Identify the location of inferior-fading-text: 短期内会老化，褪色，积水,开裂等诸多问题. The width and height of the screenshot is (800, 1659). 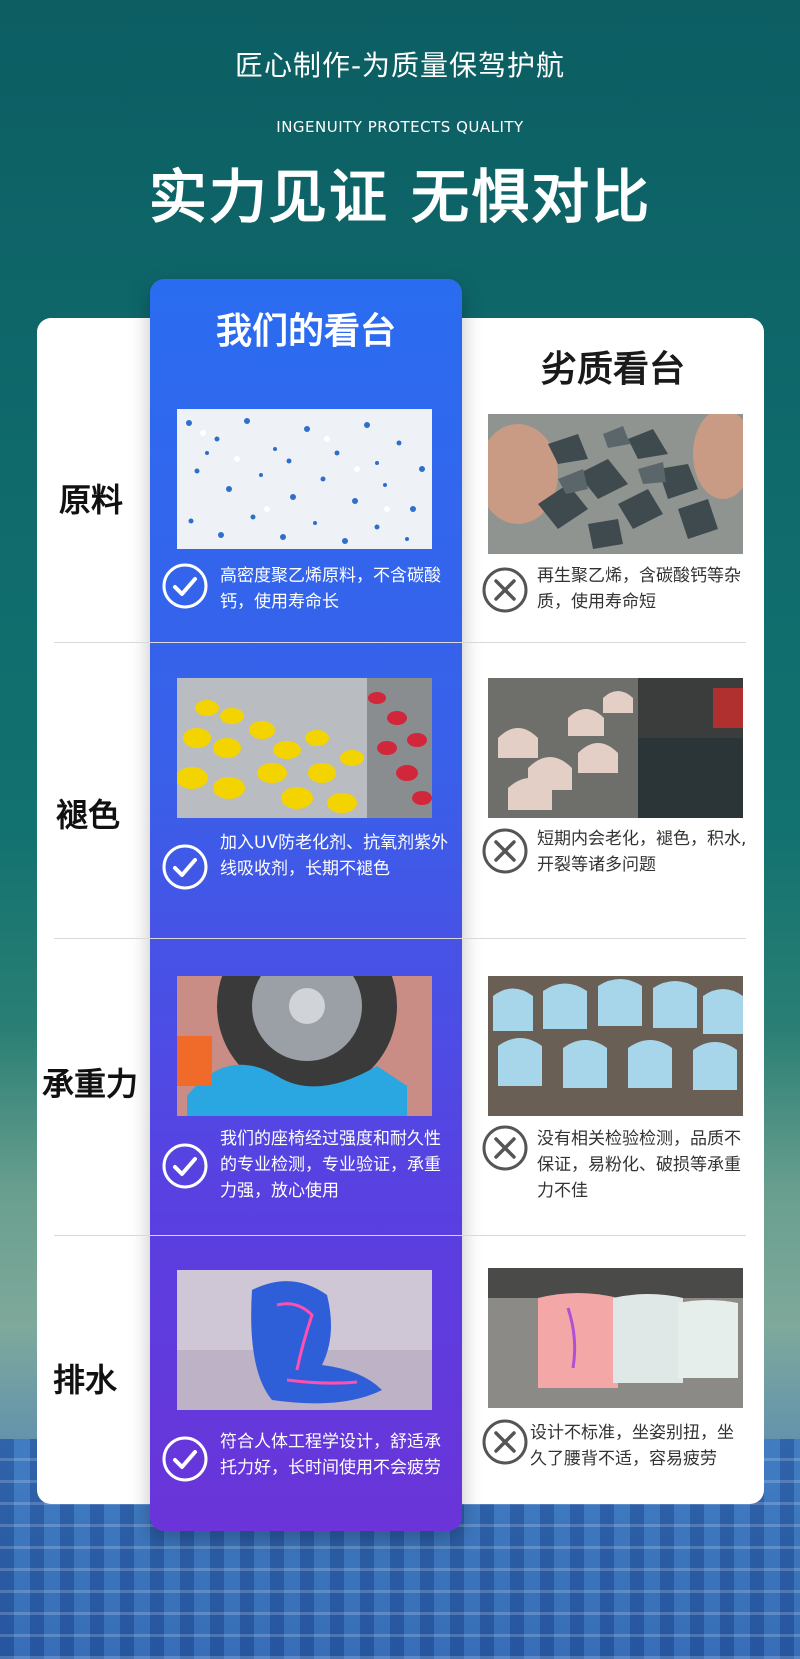
(642, 852).